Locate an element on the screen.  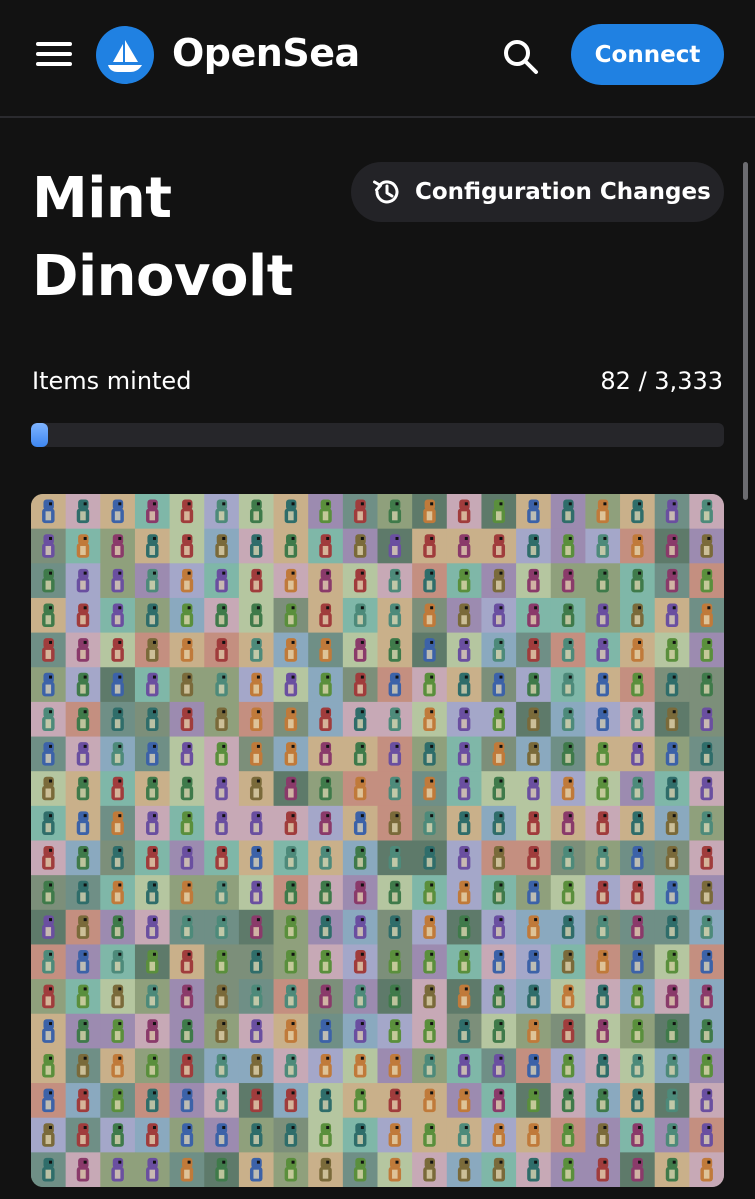
brand-name: OpenSea is located at coordinates (266, 53).